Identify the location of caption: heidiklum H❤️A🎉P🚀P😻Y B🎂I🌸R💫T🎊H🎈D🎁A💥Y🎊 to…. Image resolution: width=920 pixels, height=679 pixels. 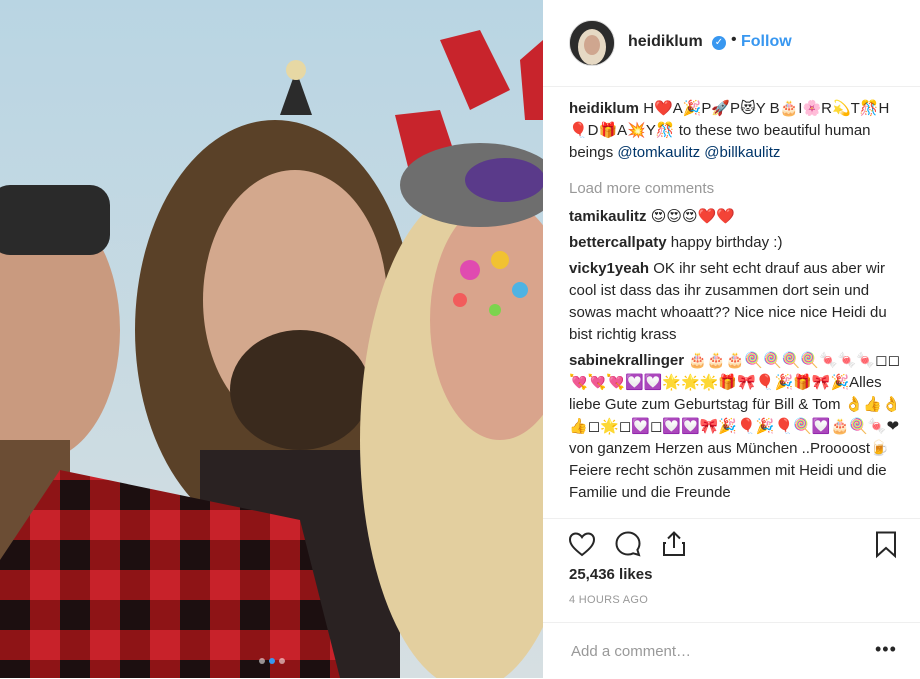
(735, 131).